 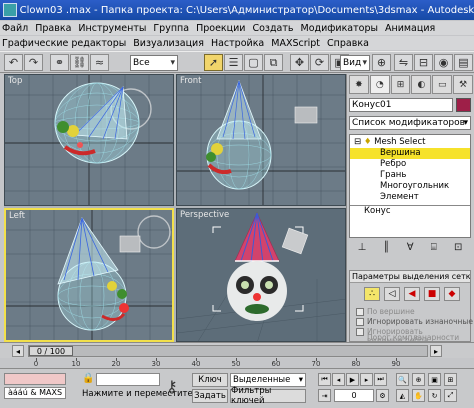 I want to click on previous-frame-icon: ◂, so click(x=338, y=379).